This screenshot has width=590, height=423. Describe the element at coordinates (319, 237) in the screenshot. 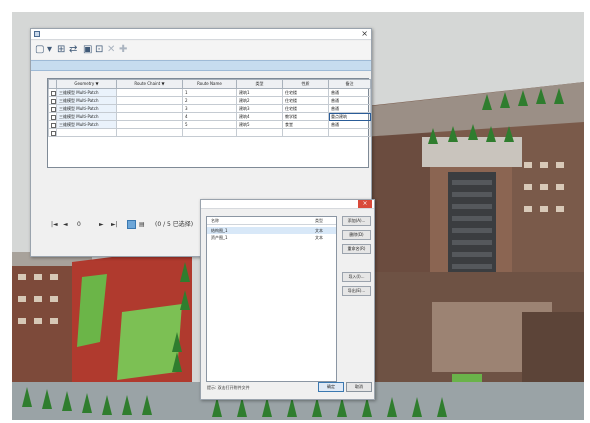

I see `attachment-type: 文本` at that location.